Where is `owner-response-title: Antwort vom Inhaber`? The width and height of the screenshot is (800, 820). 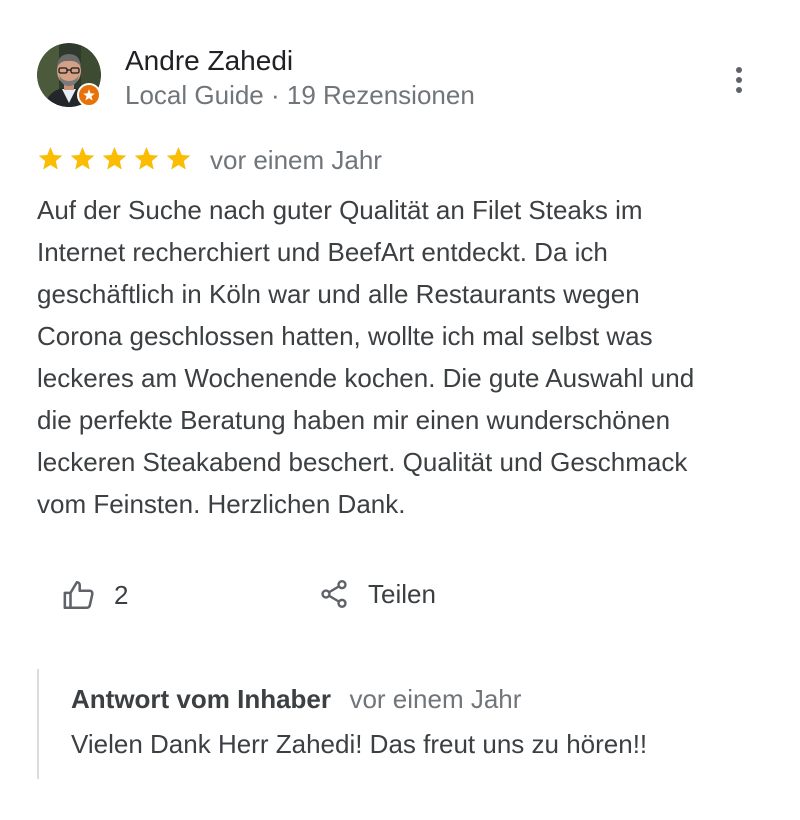
owner-response-title: Antwort vom Inhaber is located at coordinates (201, 699).